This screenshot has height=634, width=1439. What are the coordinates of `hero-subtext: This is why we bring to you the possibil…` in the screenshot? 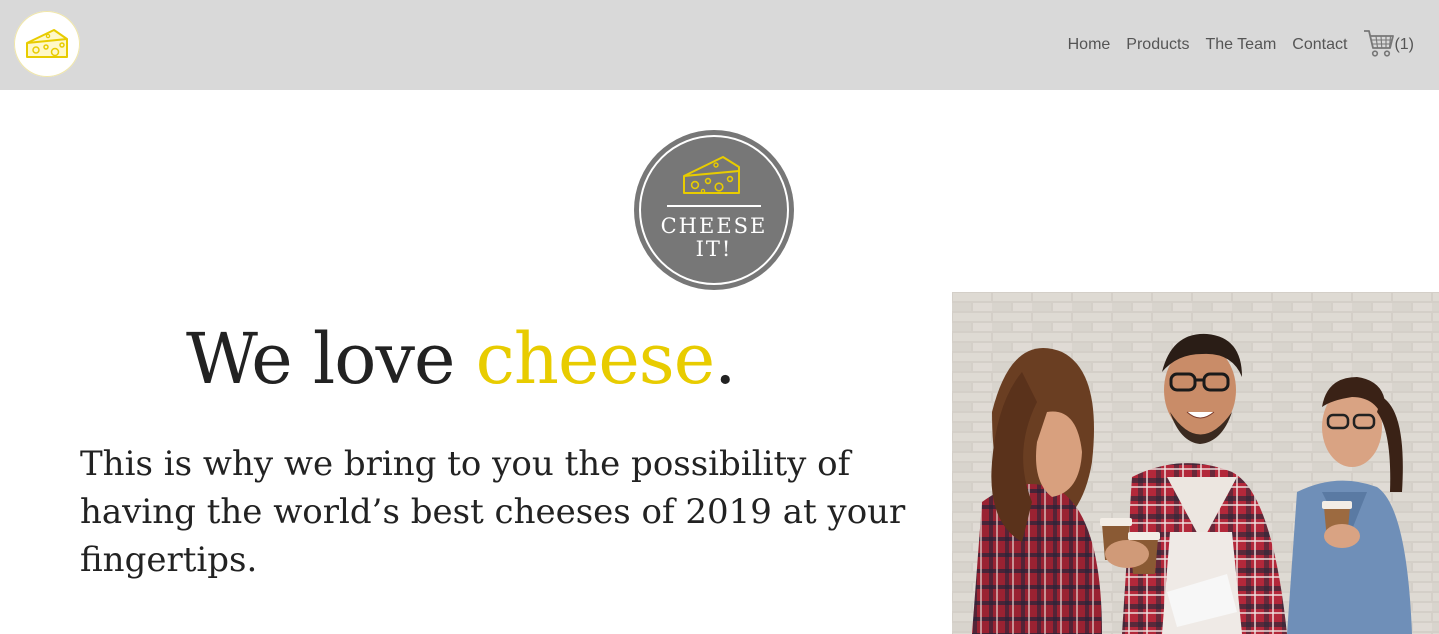 It's located at (493, 512).